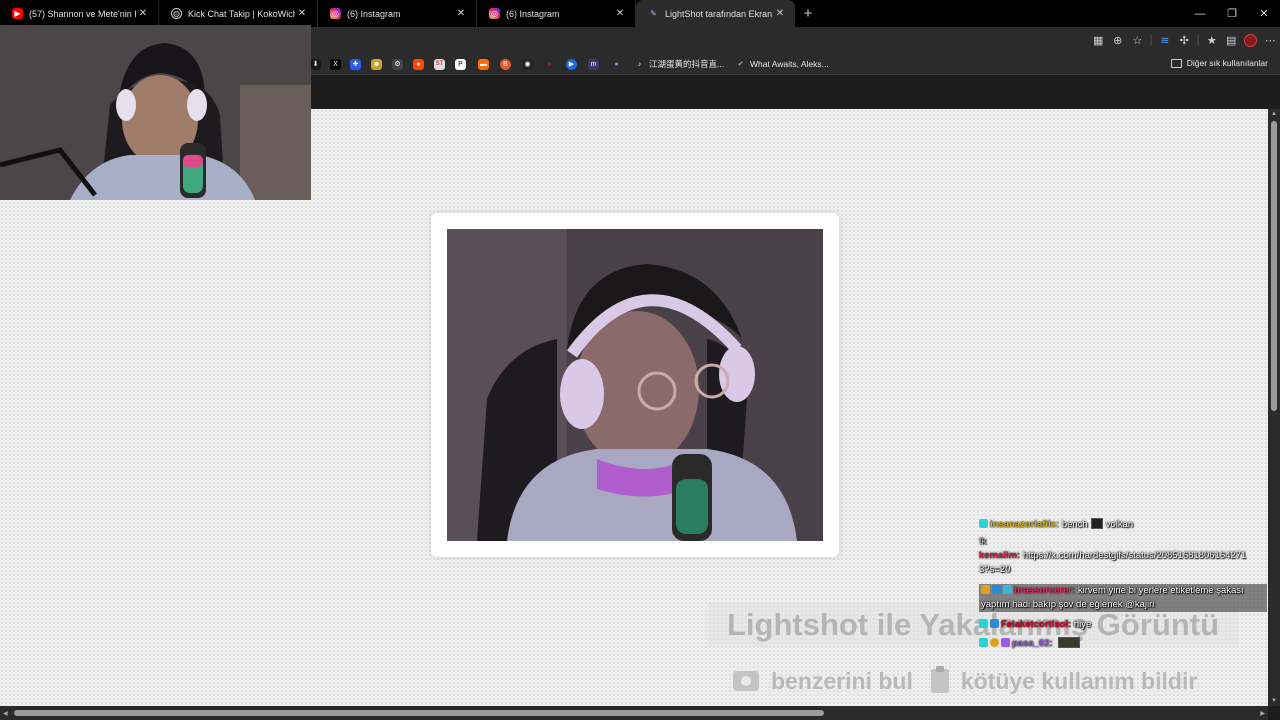 This screenshot has height=720, width=1280. What do you see at coordinates (238, 13) in the screenshot?
I see `tab-kick-chat: ◍ Kick Chat Takip | KokoWich ✕` at bounding box center [238, 13].